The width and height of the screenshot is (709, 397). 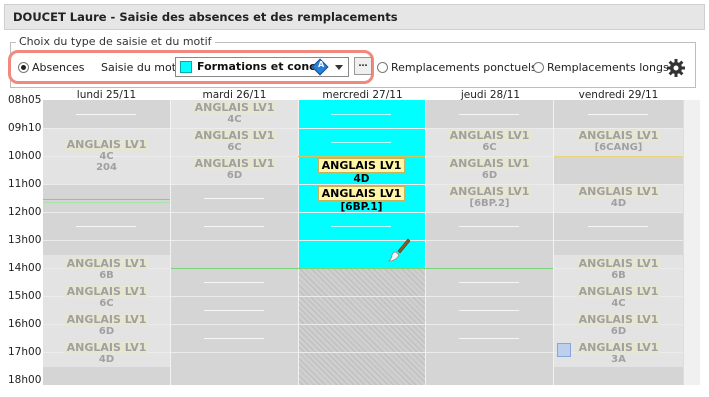 What do you see at coordinates (115, 41) in the screenshot?
I see `entry-type-group-legend: Choix du type de saisie et du motif` at bounding box center [115, 41].